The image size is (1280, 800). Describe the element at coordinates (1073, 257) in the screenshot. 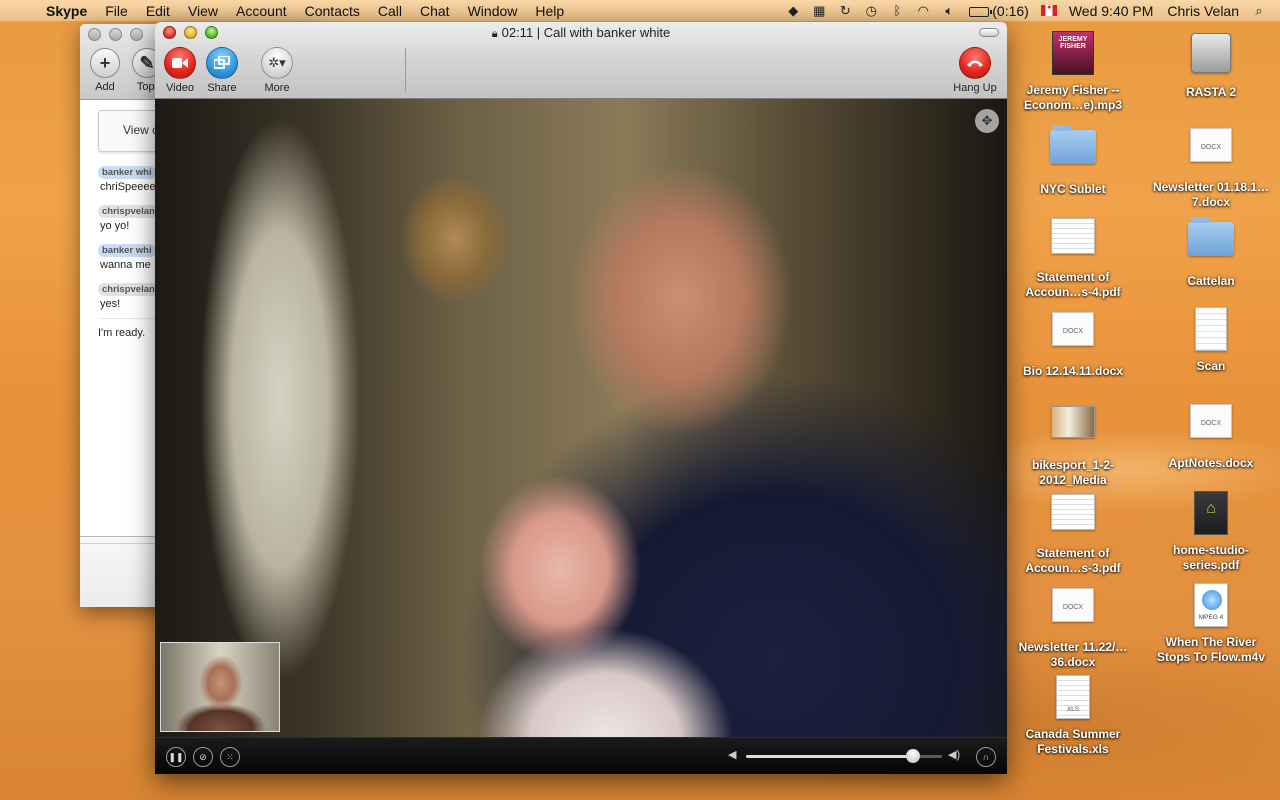

I see `desktop-icon-statement-4: Statement of Accoun…s-4.pdf` at that location.